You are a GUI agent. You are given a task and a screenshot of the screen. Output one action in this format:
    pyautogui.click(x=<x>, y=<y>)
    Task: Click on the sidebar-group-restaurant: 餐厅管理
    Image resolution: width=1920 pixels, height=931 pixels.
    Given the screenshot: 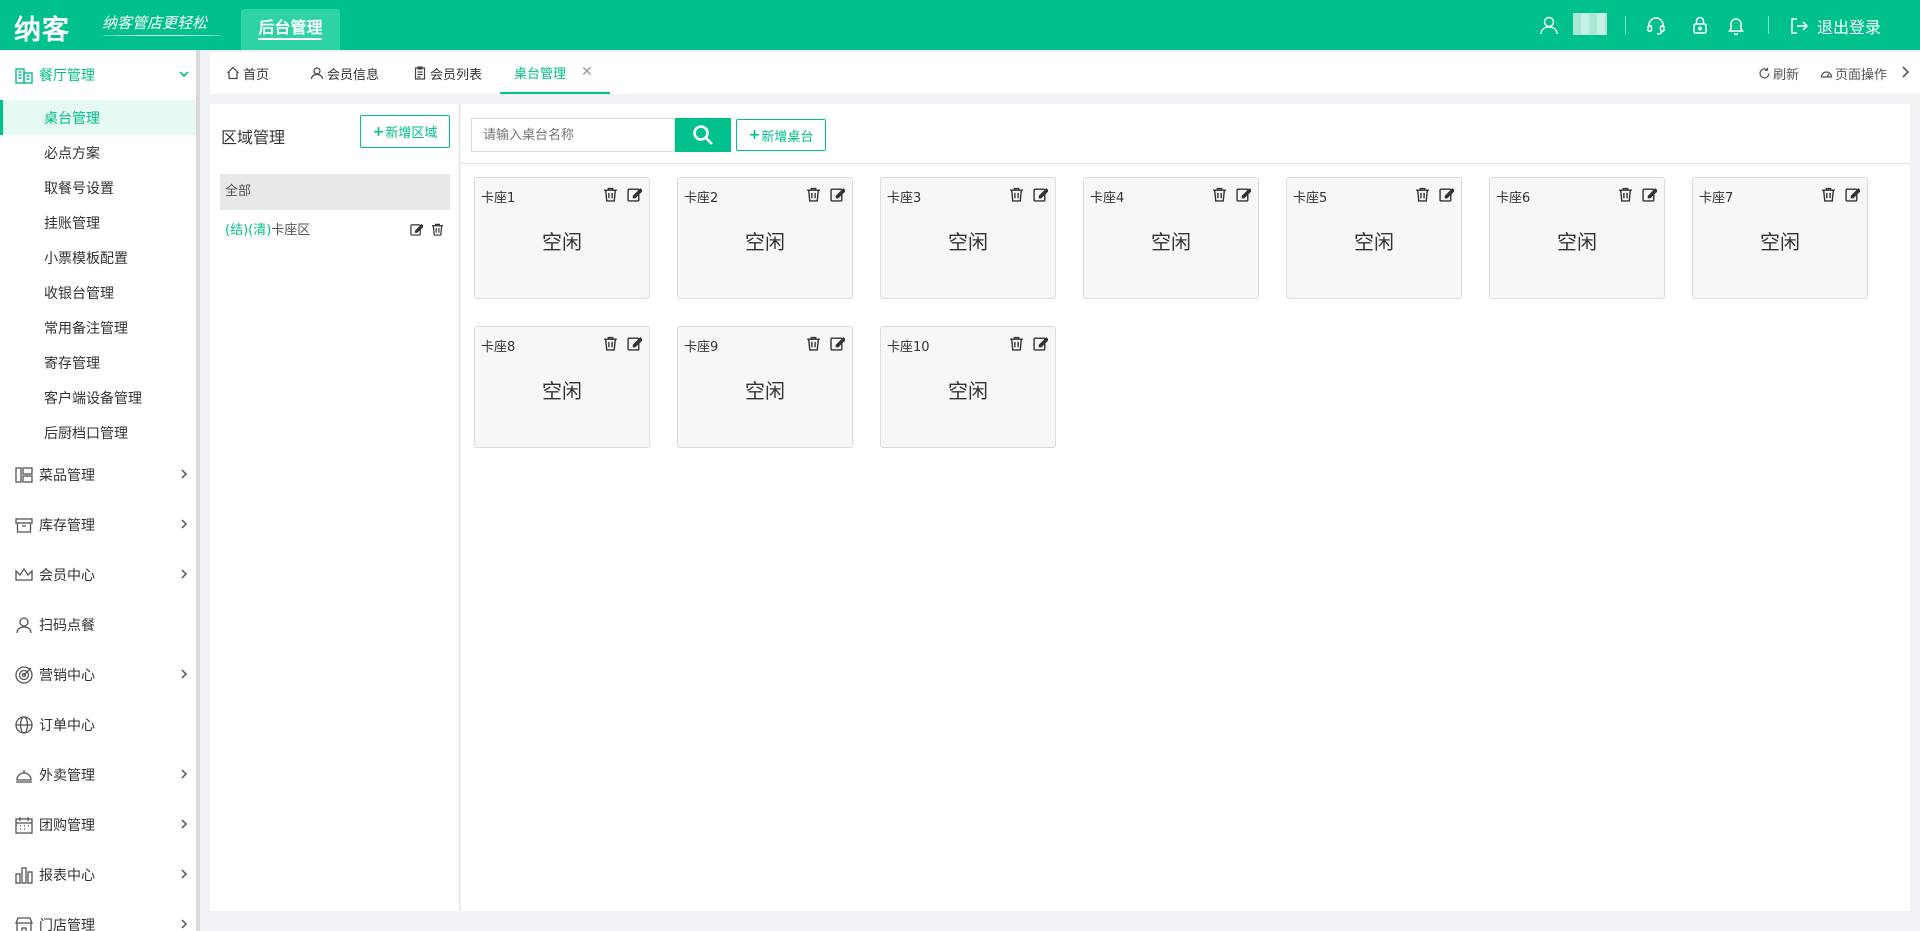 What is the action you would take?
    pyautogui.click(x=98, y=75)
    